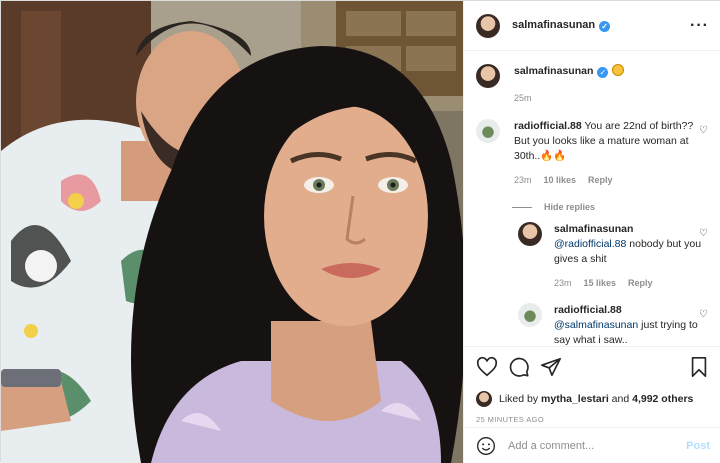 Image resolution: width=720 pixels, height=463 pixels. What do you see at coordinates (699, 367) in the screenshot?
I see `bookmark-icon` at bounding box center [699, 367].